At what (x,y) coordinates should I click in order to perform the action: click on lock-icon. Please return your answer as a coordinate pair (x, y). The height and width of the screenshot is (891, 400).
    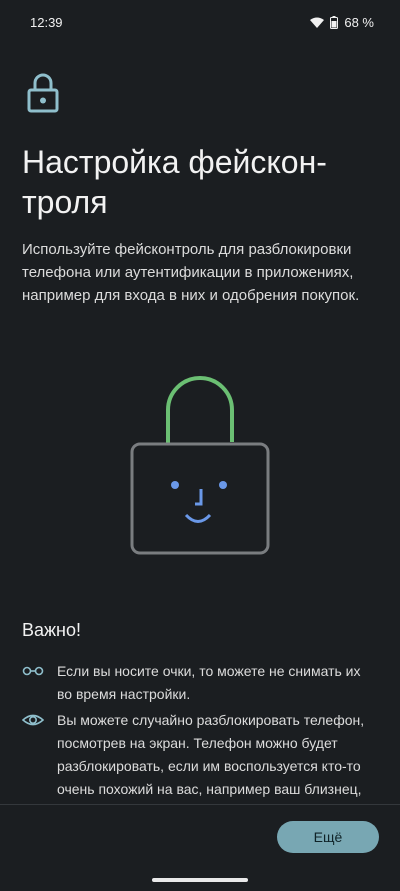
    Looking at the image, I should click on (43, 93).